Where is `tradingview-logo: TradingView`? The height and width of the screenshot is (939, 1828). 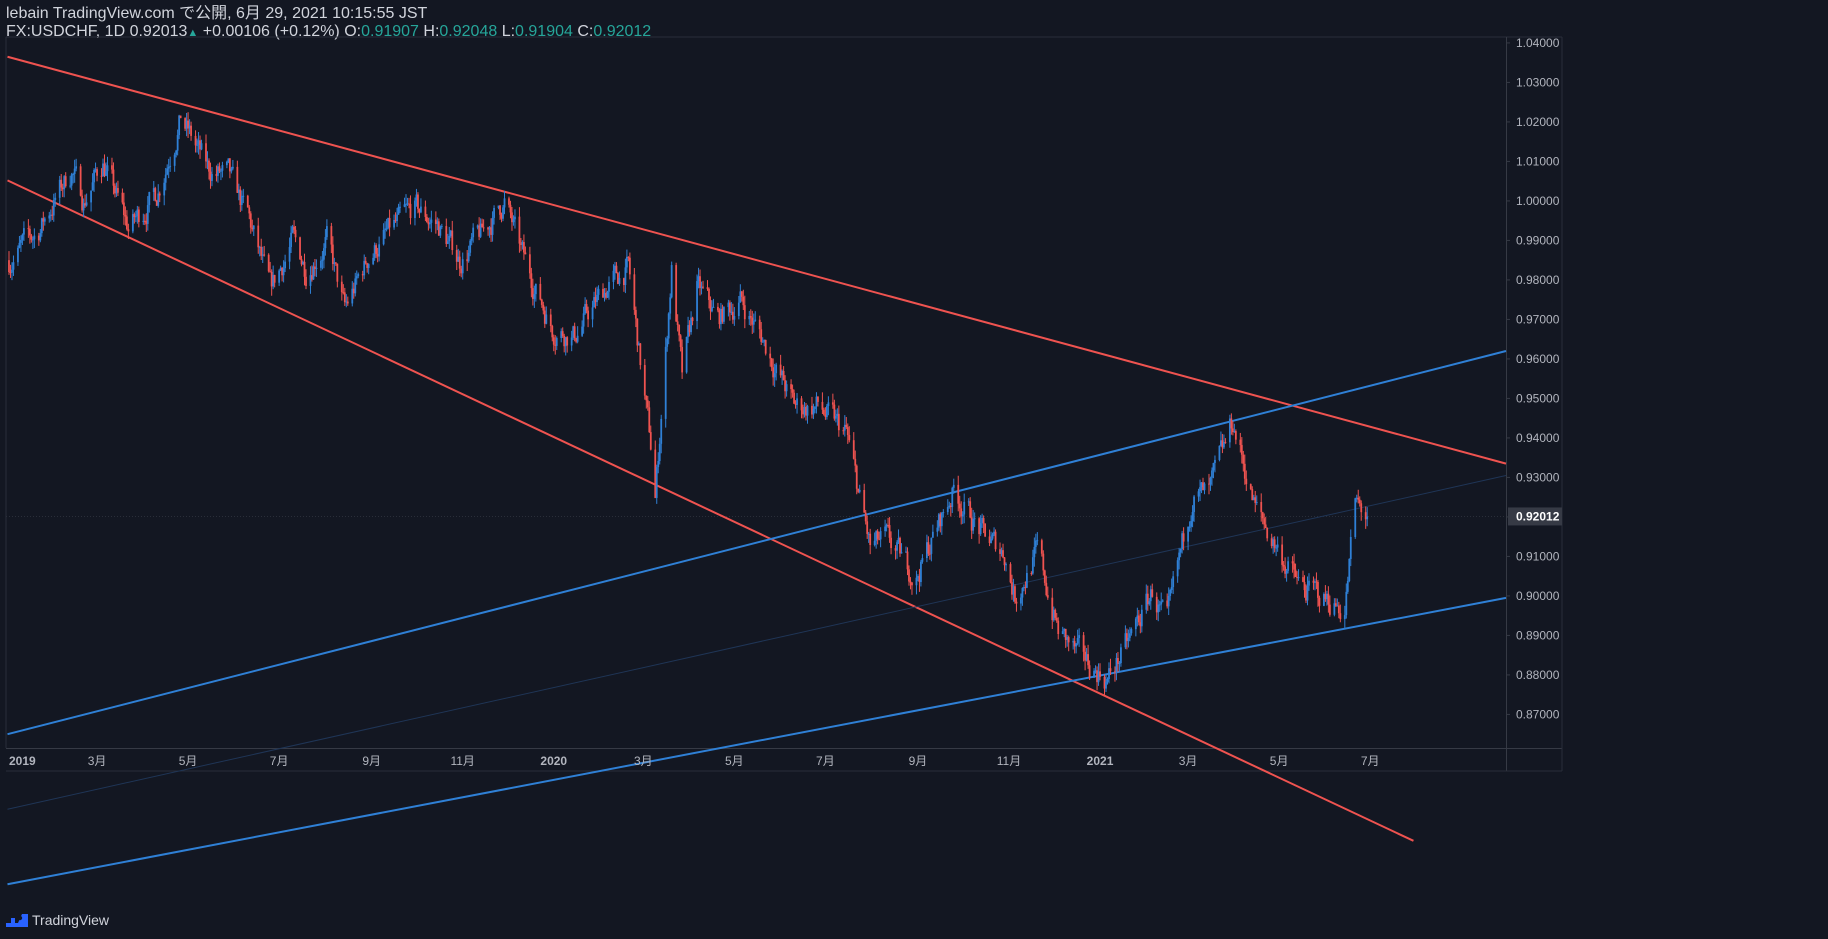
tradingview-logo: TradingView is located at coordinates (57, 920).